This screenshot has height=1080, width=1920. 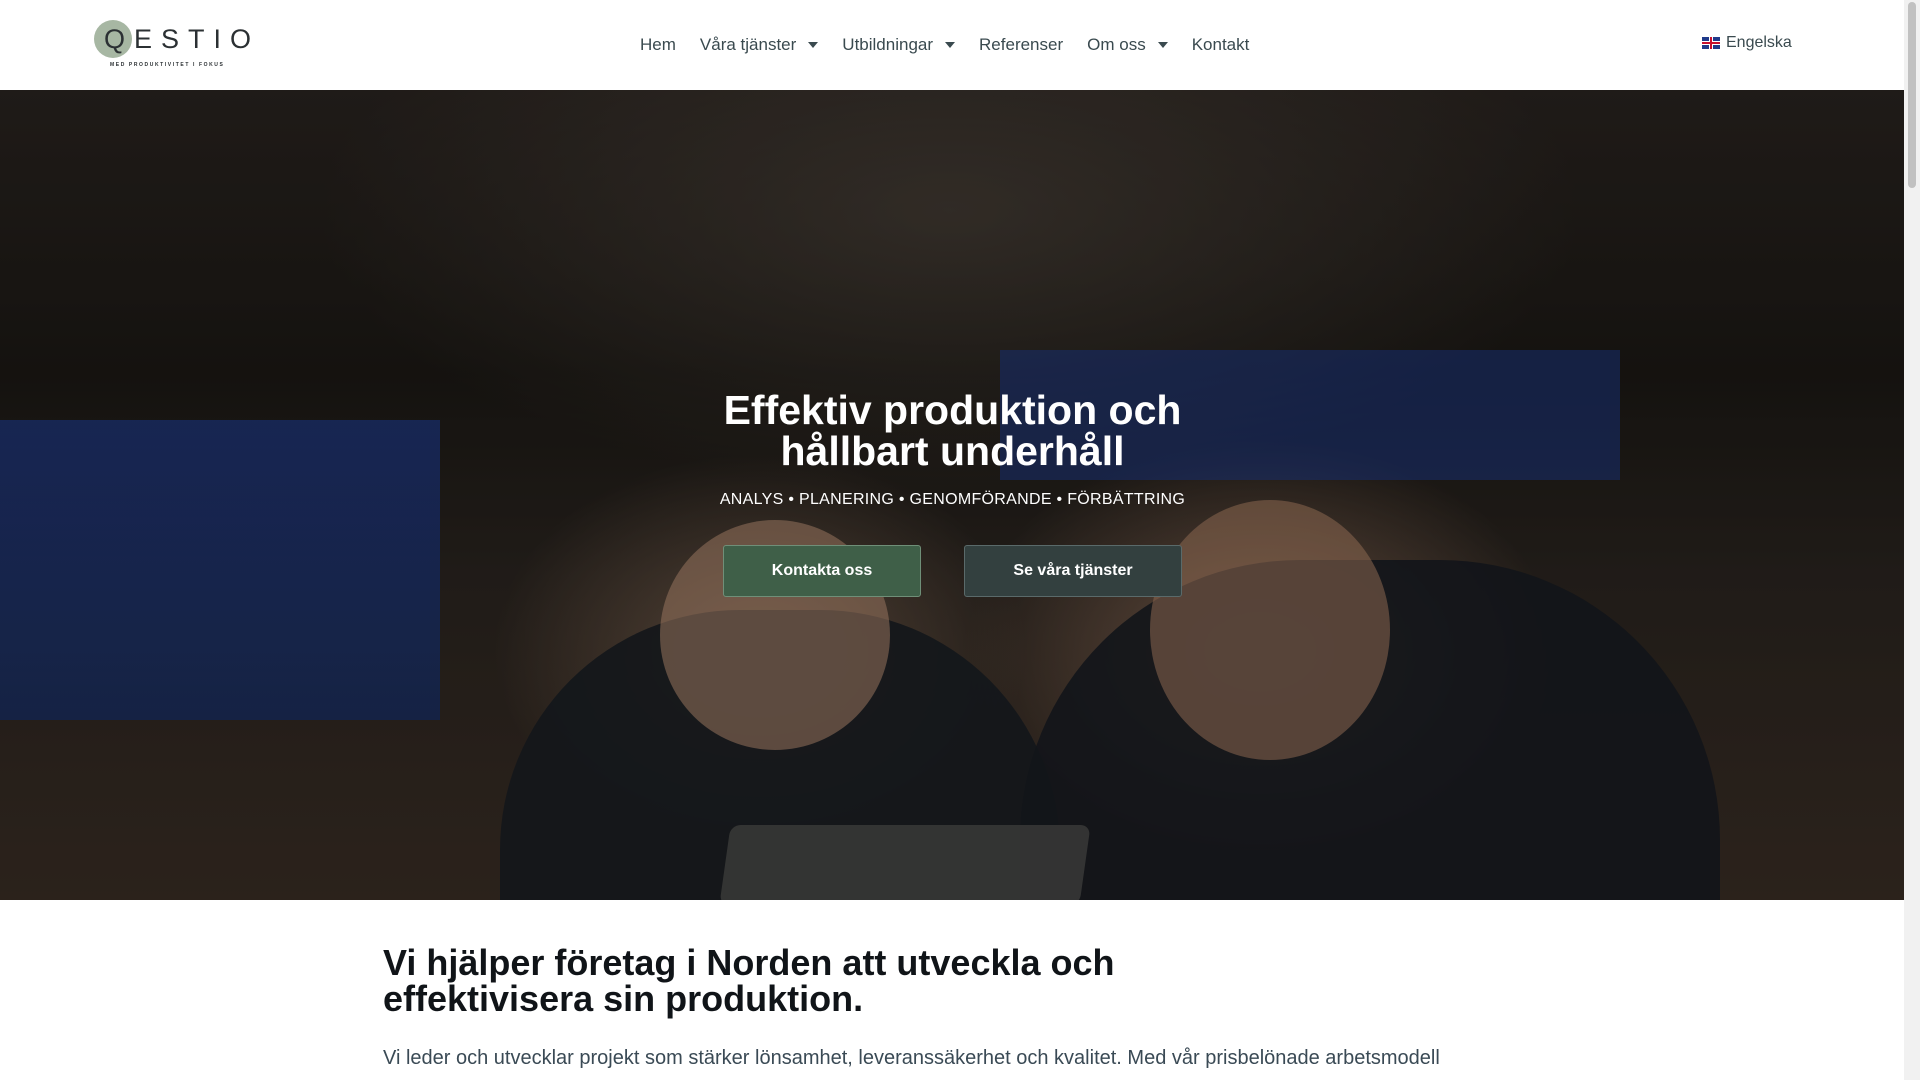 What do you see at coordinates (1912, 540) in the screenshot?
I see `page-scrollbar` at bounding box center [1912, 540].